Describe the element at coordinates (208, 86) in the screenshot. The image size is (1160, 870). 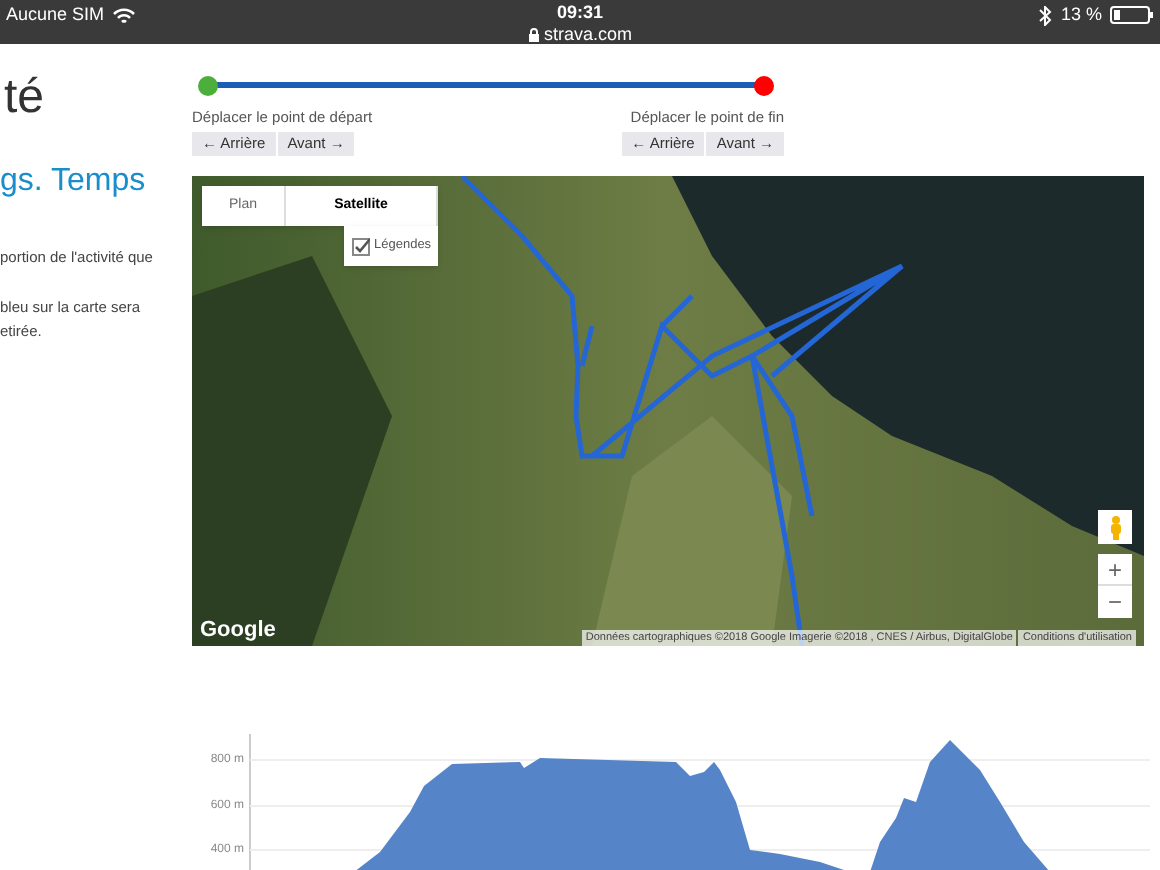
I see `start-handle` at that location.